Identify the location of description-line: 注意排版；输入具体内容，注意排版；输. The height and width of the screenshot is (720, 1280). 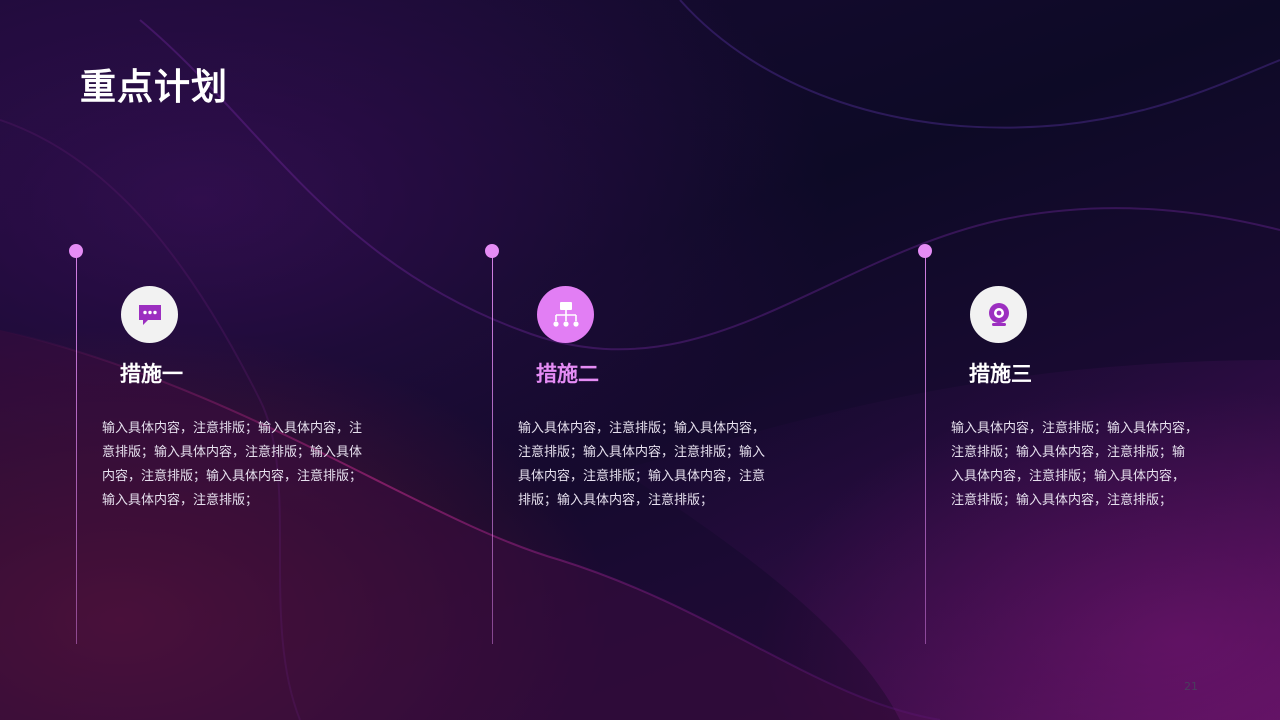
(1068, 452).